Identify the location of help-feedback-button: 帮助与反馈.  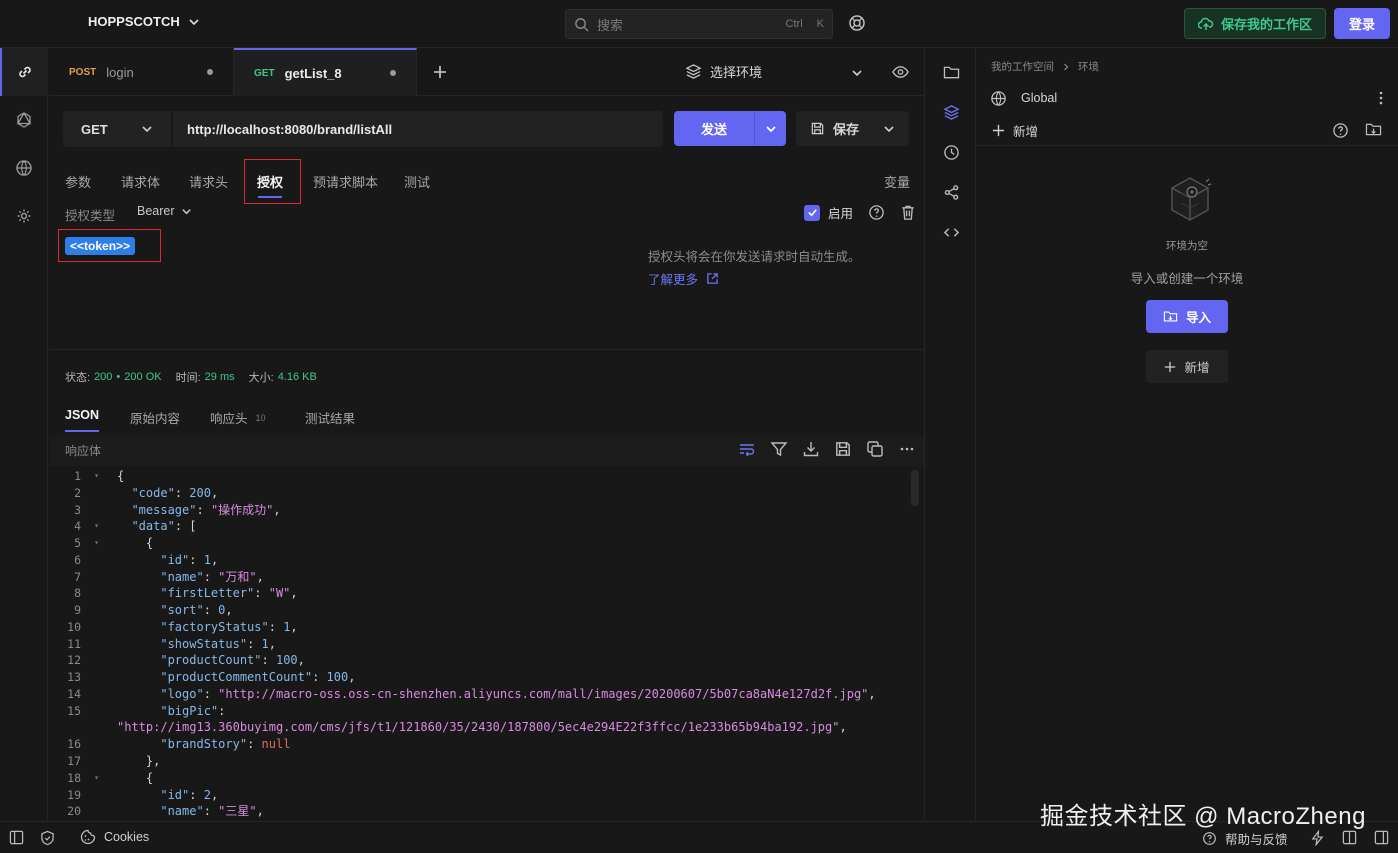
(1245, 838).